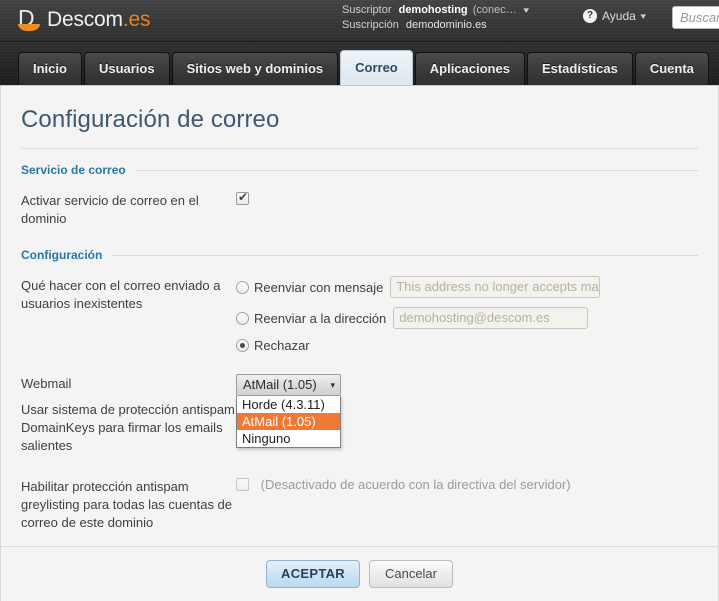 This screenshot has height=601, width=719. Describe the element at coordinates (136, 19) in the screenshot. I see `logo-tld: .es` at that location.